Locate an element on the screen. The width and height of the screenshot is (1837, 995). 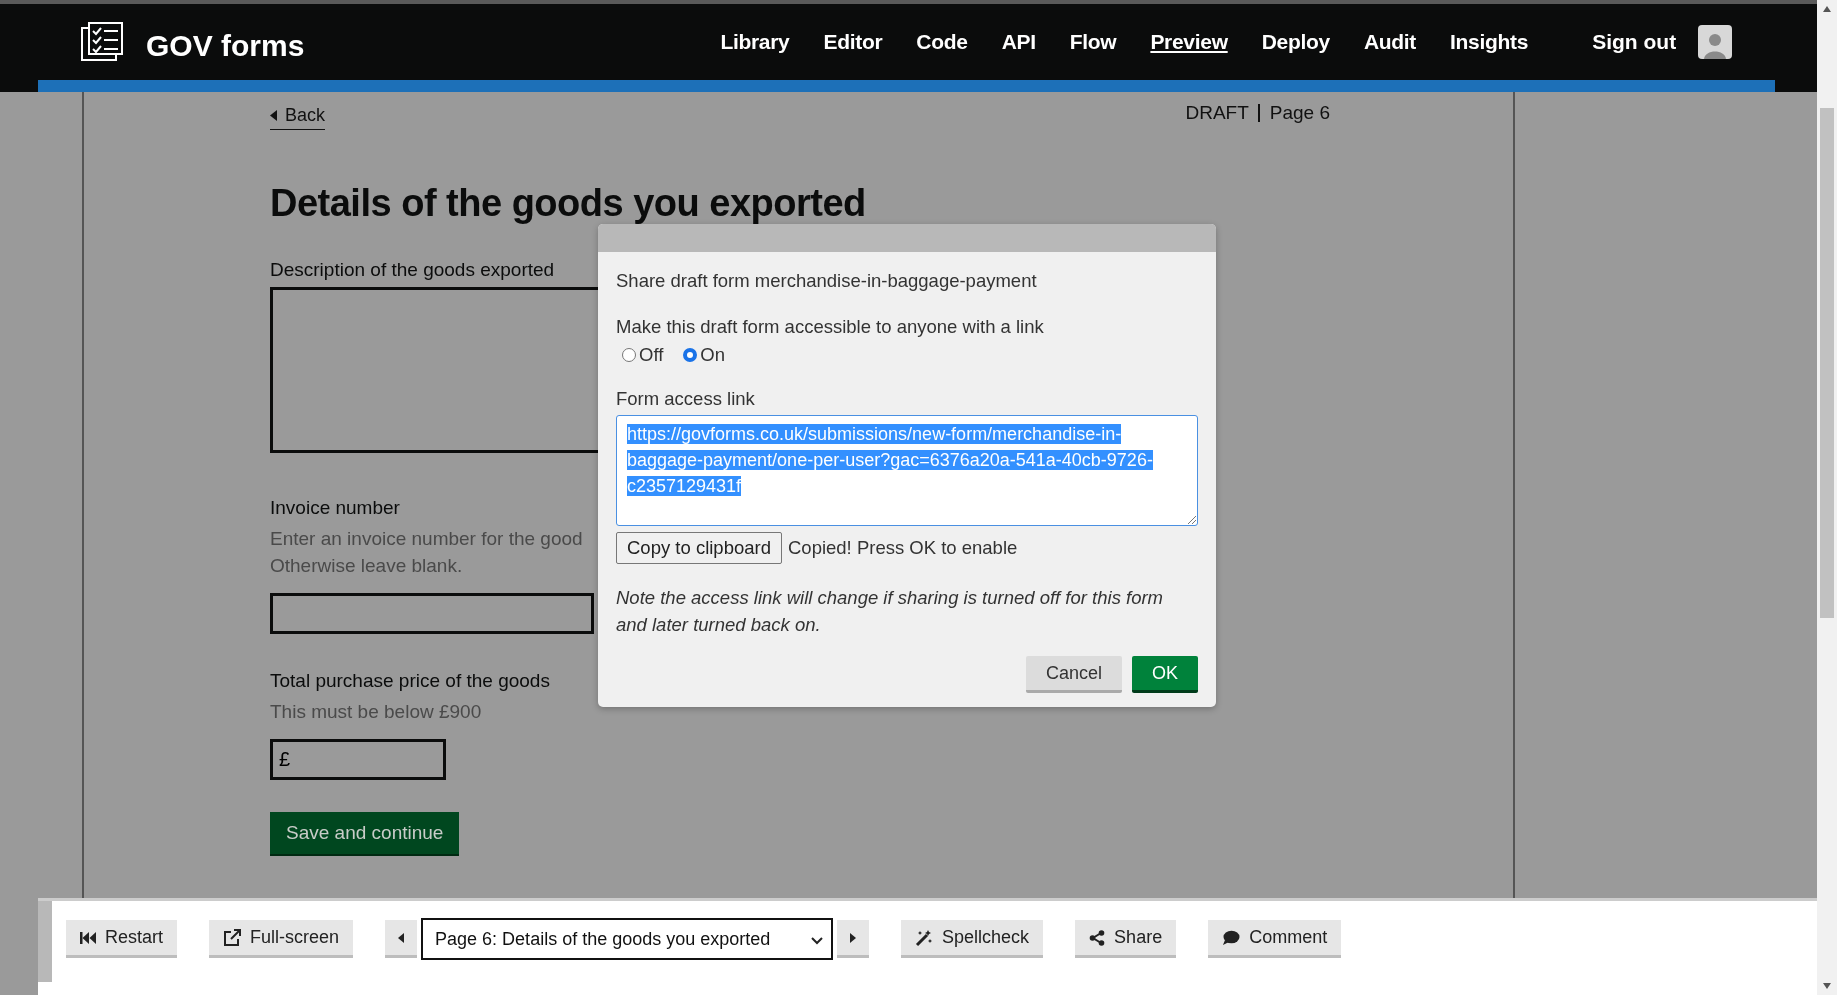
price-field: £ is located at coordinates (358, 759).